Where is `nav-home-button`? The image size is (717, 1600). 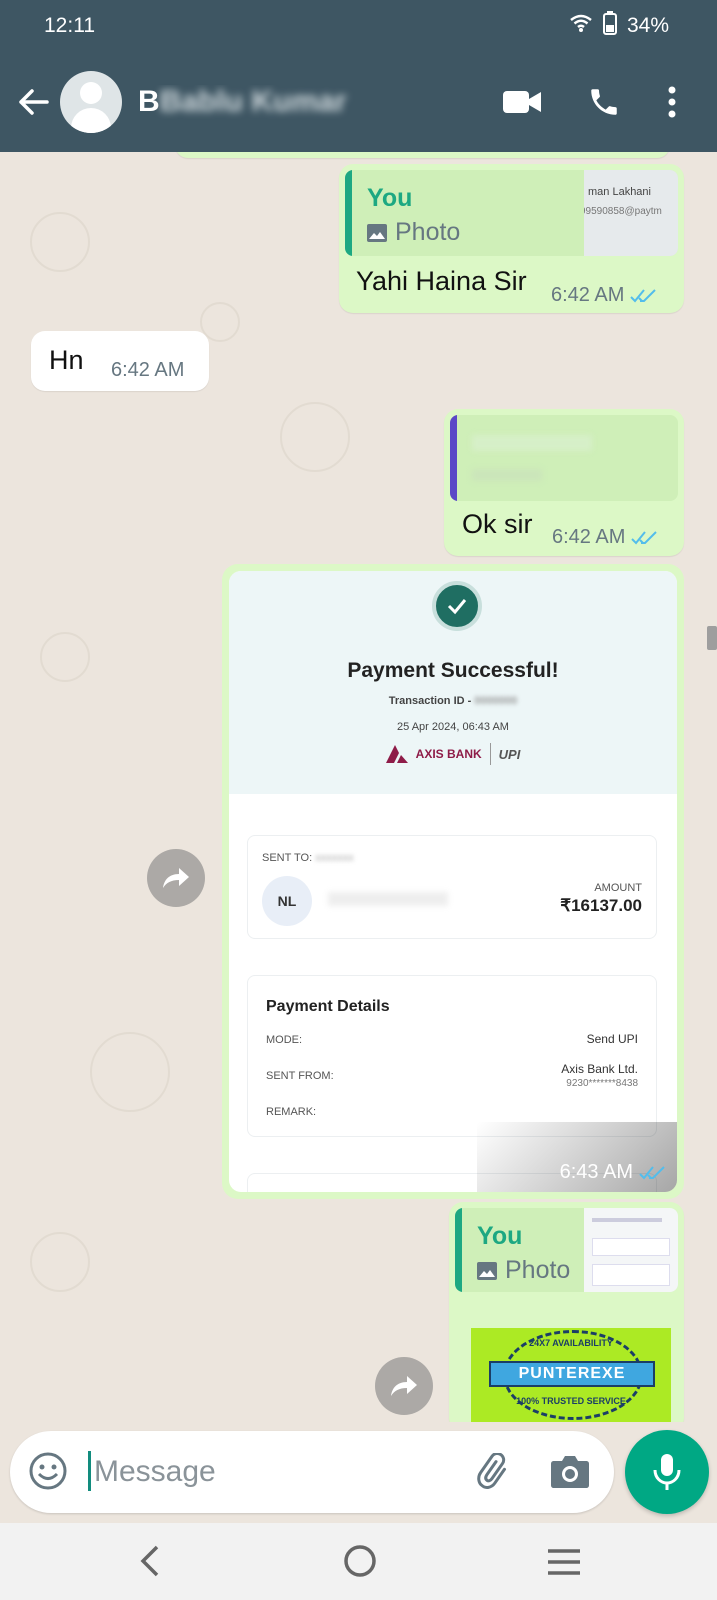
nav-home-button is located at coordinates (360, 1563).